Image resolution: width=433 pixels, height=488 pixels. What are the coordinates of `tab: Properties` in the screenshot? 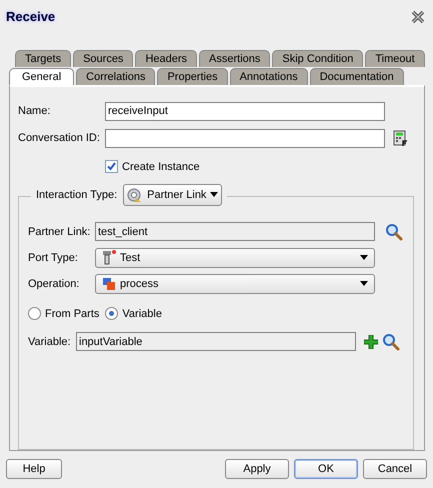 It's located at (192, 76).